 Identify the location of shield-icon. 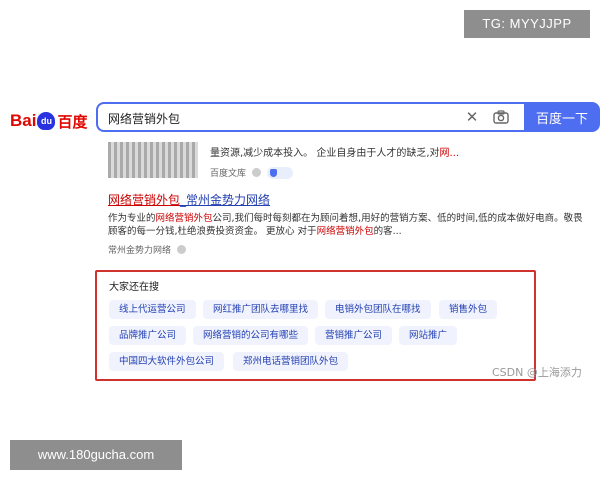
(280, 172).